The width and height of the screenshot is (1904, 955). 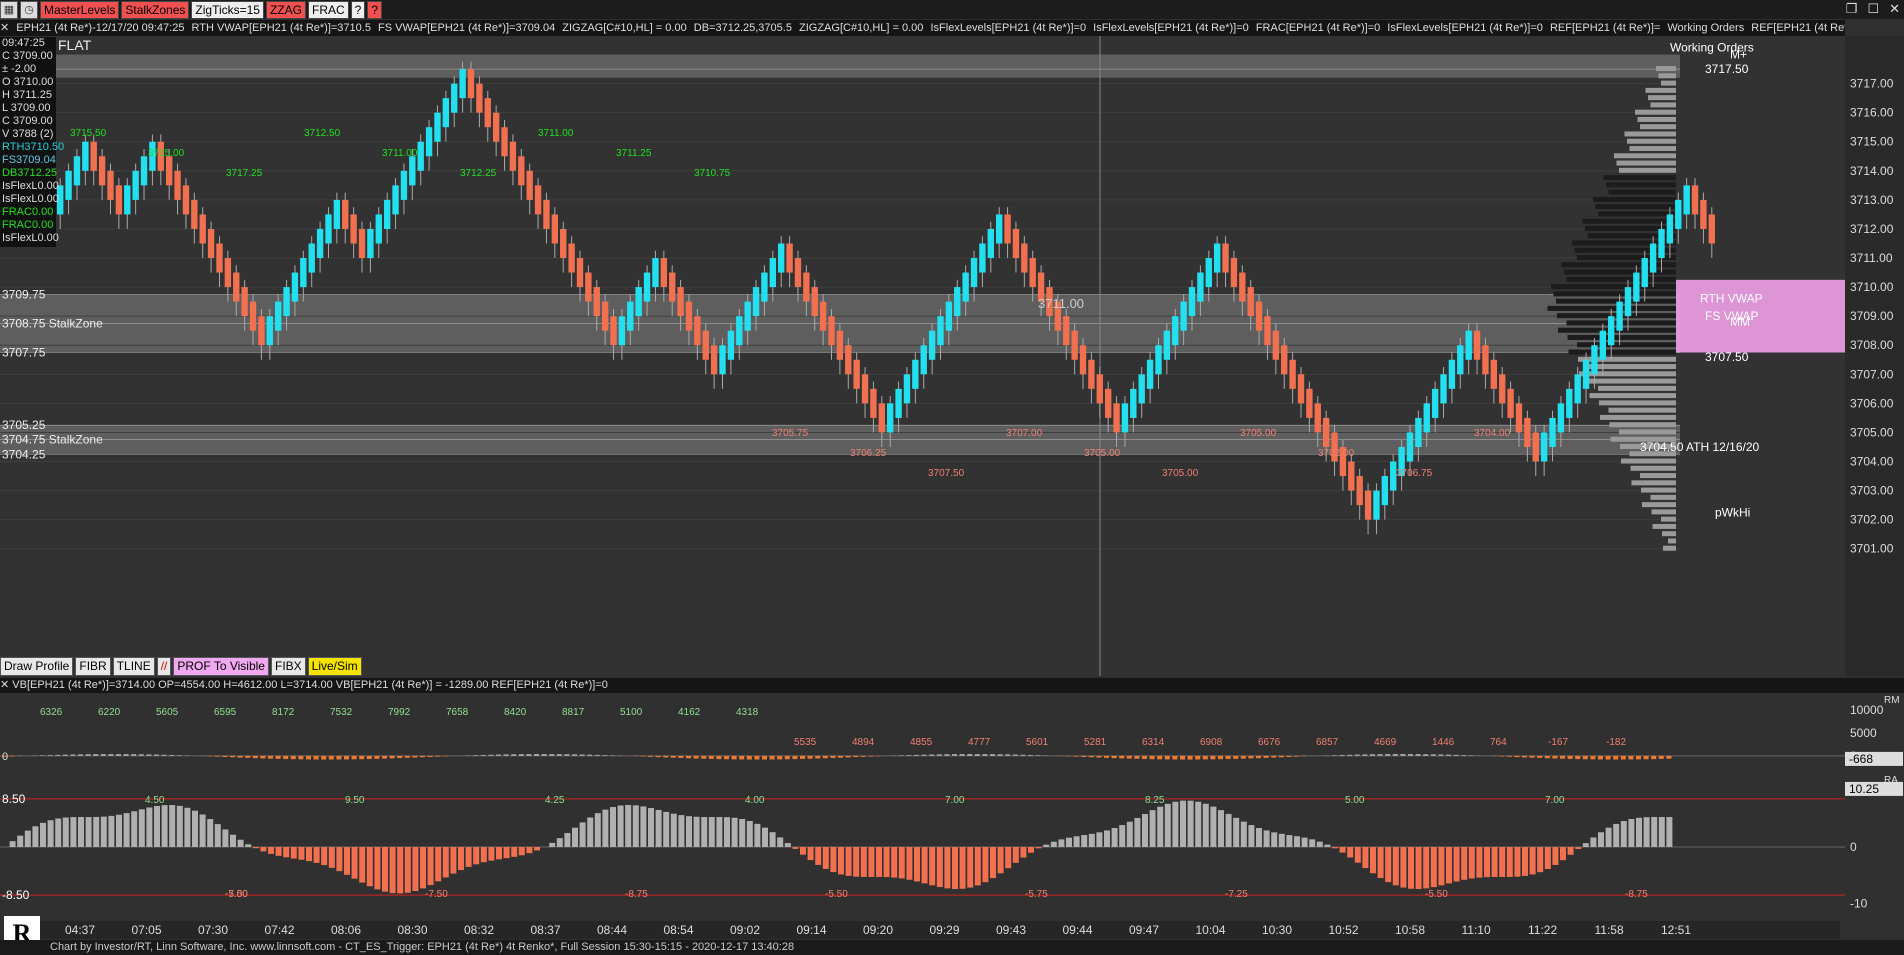 What do you see at coordinates (358, 9) in the screenshot?
I see `help-button: ?` at bounding box center [358, 9].